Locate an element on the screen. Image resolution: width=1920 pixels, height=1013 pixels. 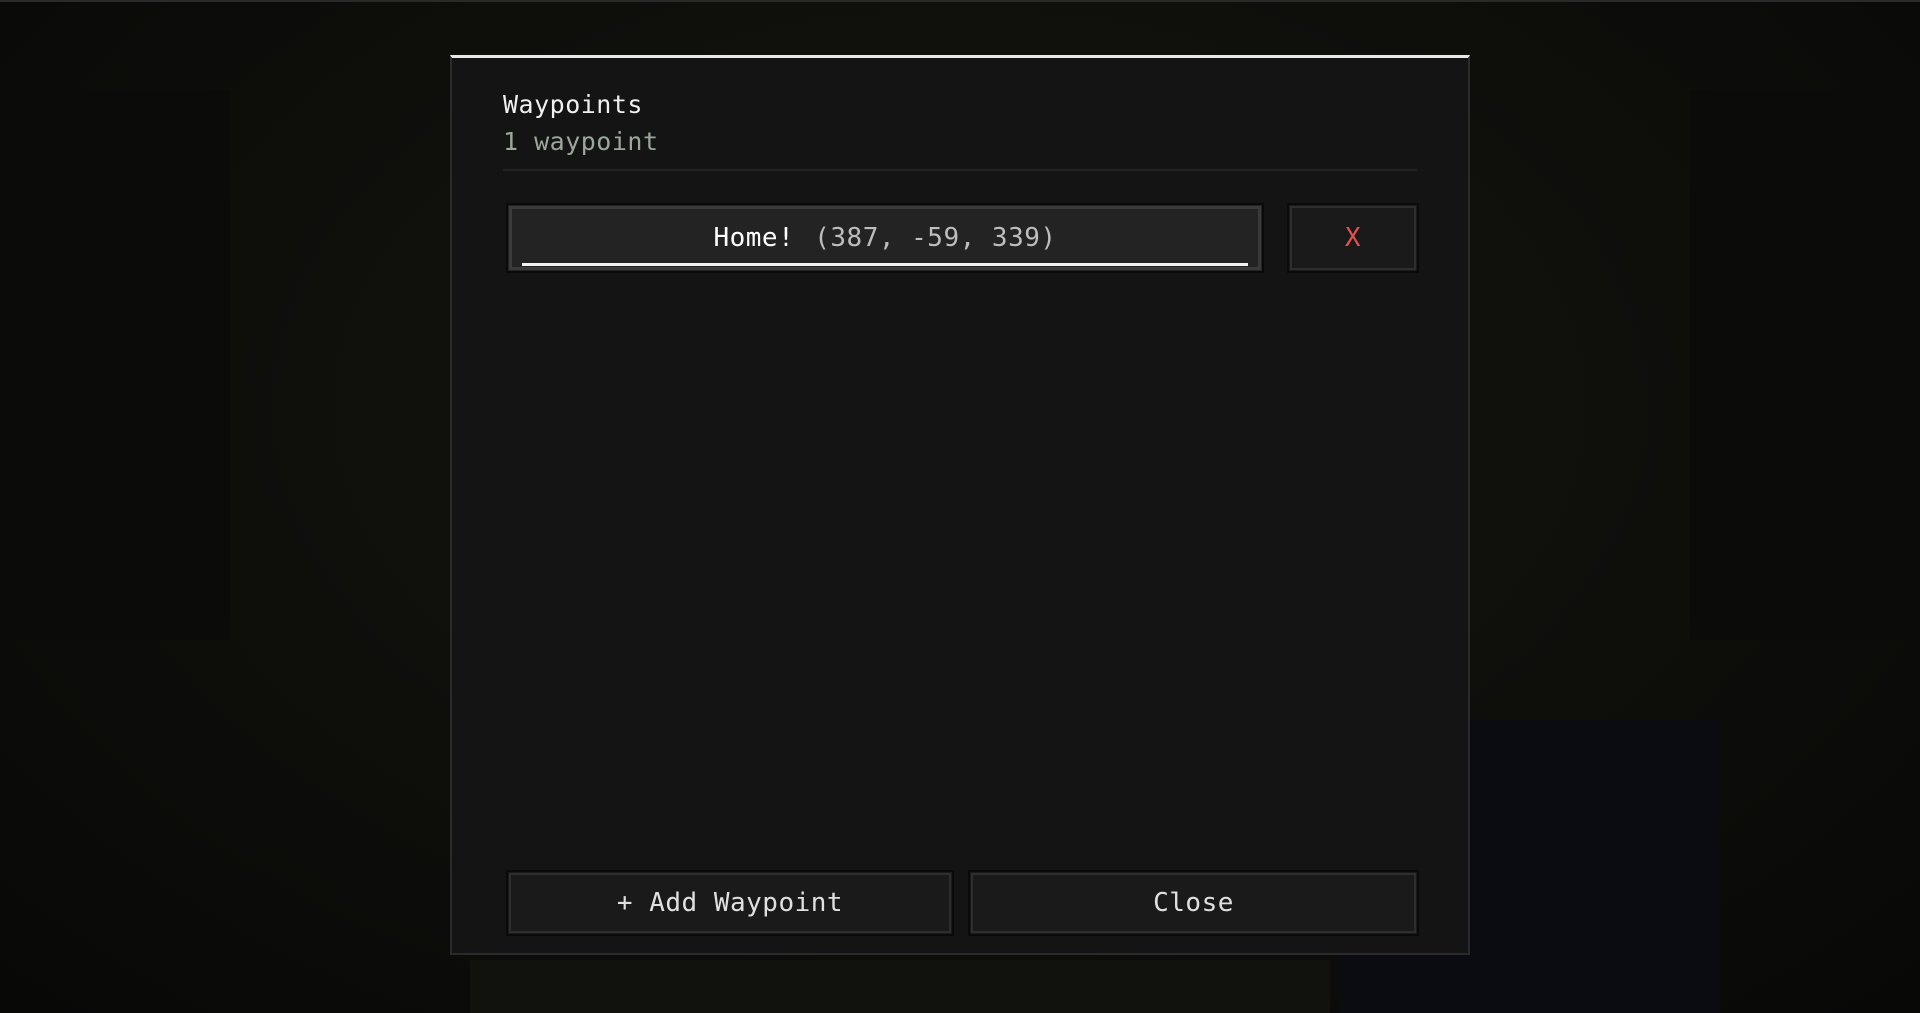
background-block-left is located at coordinates (115, 365).